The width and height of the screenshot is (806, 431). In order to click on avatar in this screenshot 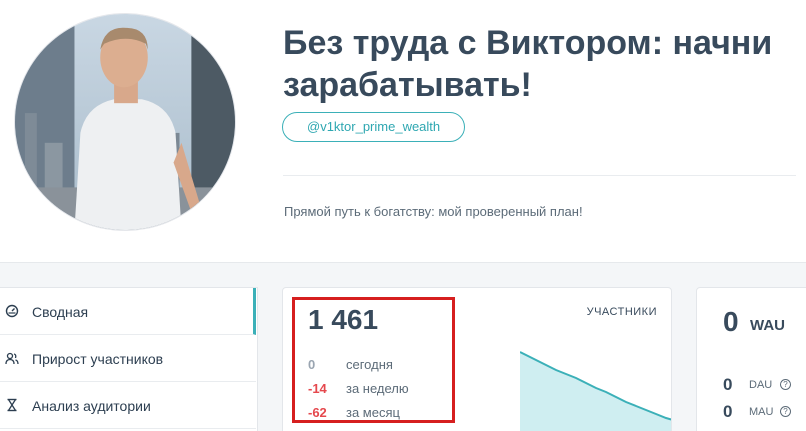, I will do `click(125, 122)`.